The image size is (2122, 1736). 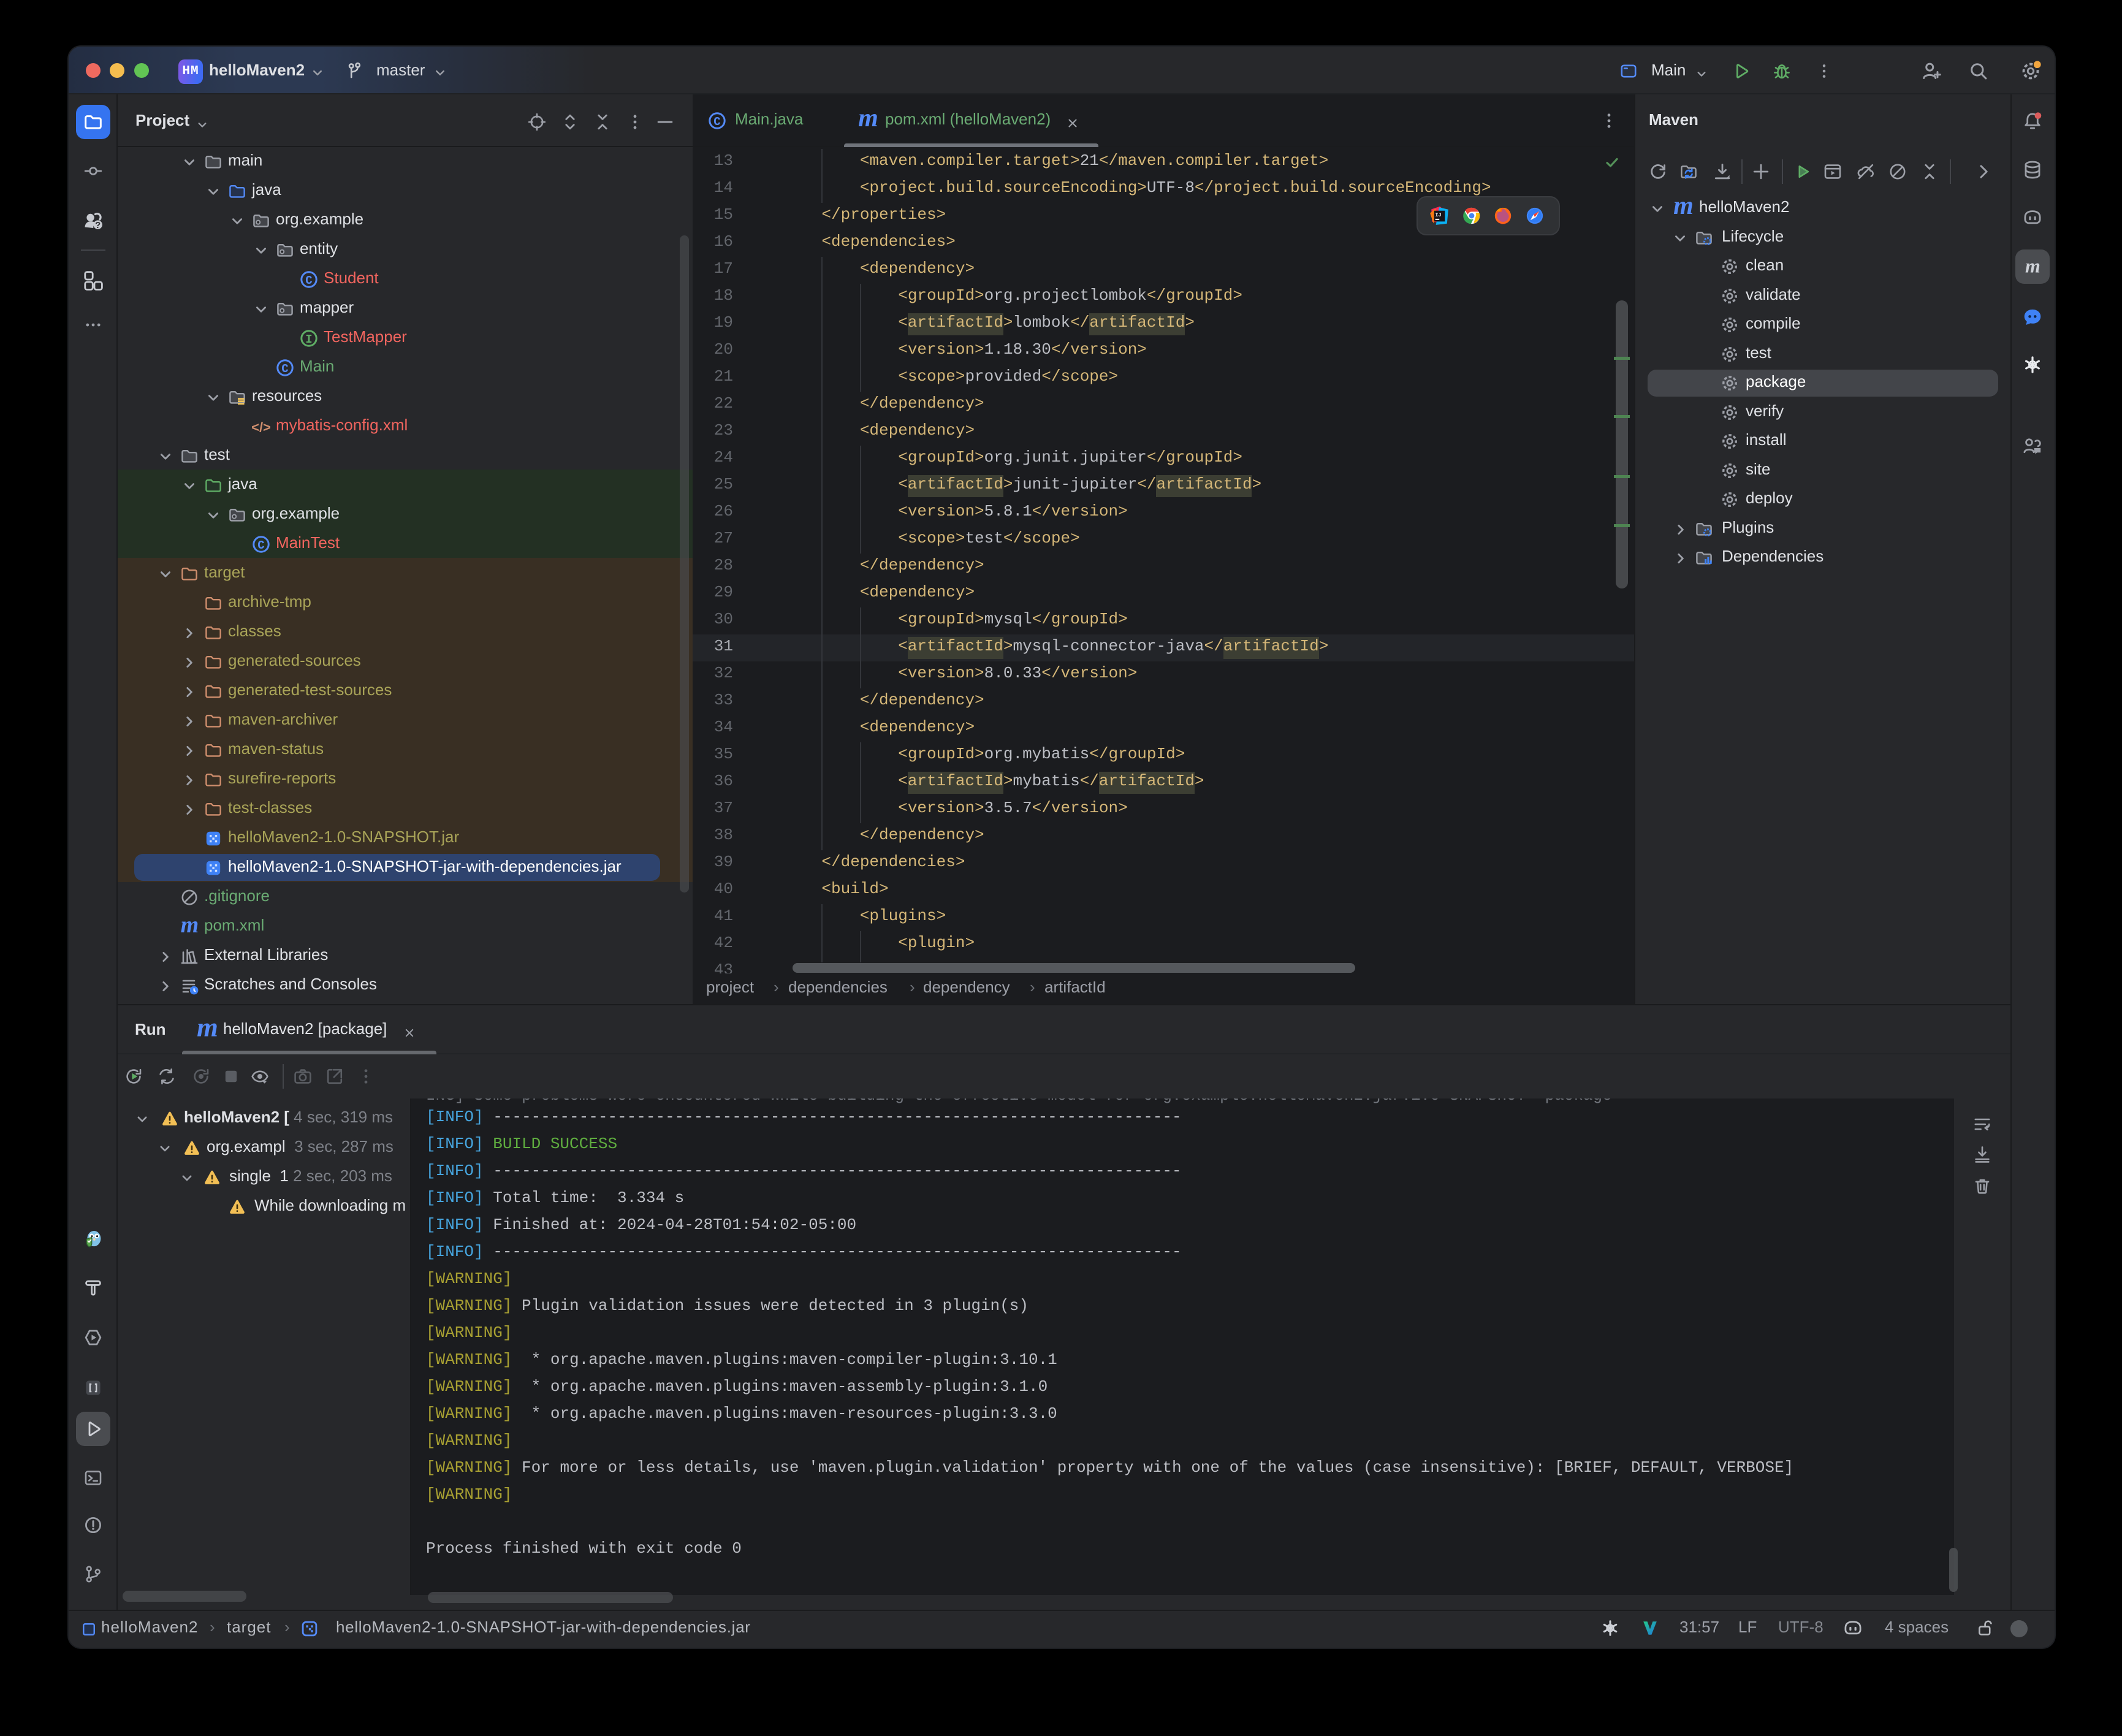 What do you see at coordinates (308, 339) in the screenshot?
I see `svg-text: I` at bounding box center [308, 339].